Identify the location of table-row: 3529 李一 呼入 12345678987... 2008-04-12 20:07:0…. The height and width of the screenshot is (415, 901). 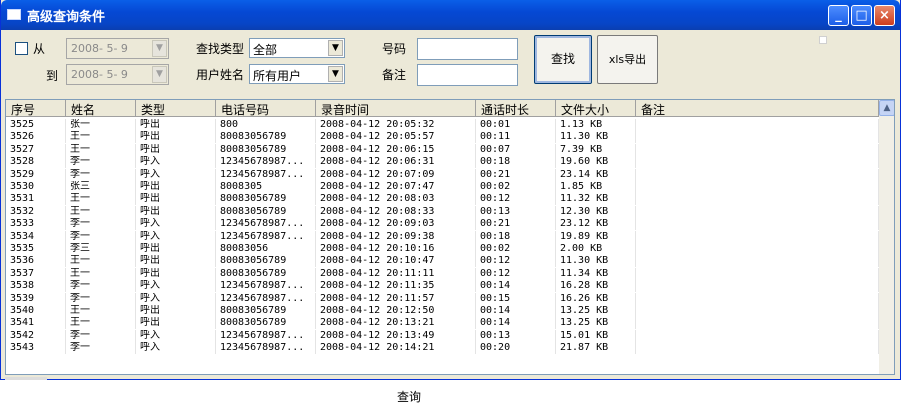
(442, 174).